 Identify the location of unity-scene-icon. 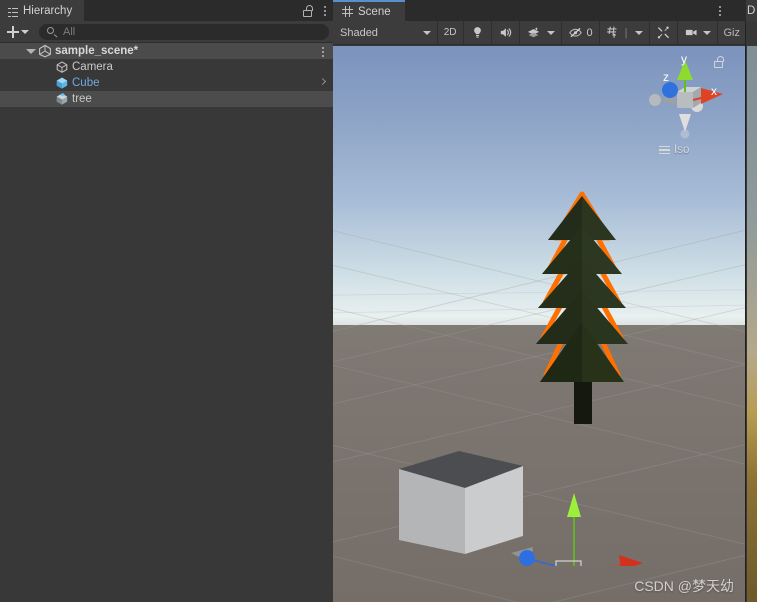
(45, 51).